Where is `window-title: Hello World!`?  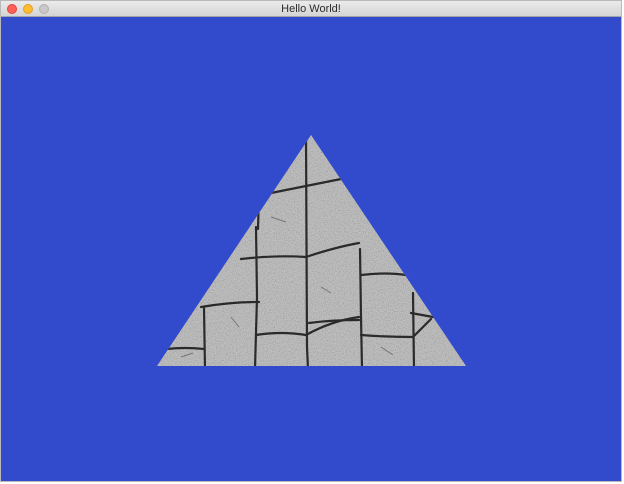 window-title: Hello World! is located at coordinates (311, 9).